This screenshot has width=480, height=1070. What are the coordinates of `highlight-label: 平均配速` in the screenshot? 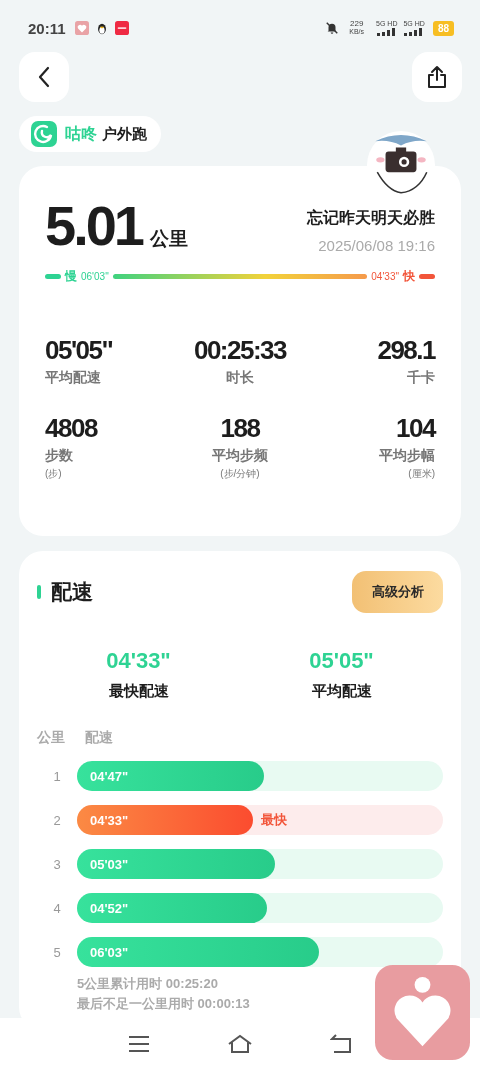 It's located at (341, 691).